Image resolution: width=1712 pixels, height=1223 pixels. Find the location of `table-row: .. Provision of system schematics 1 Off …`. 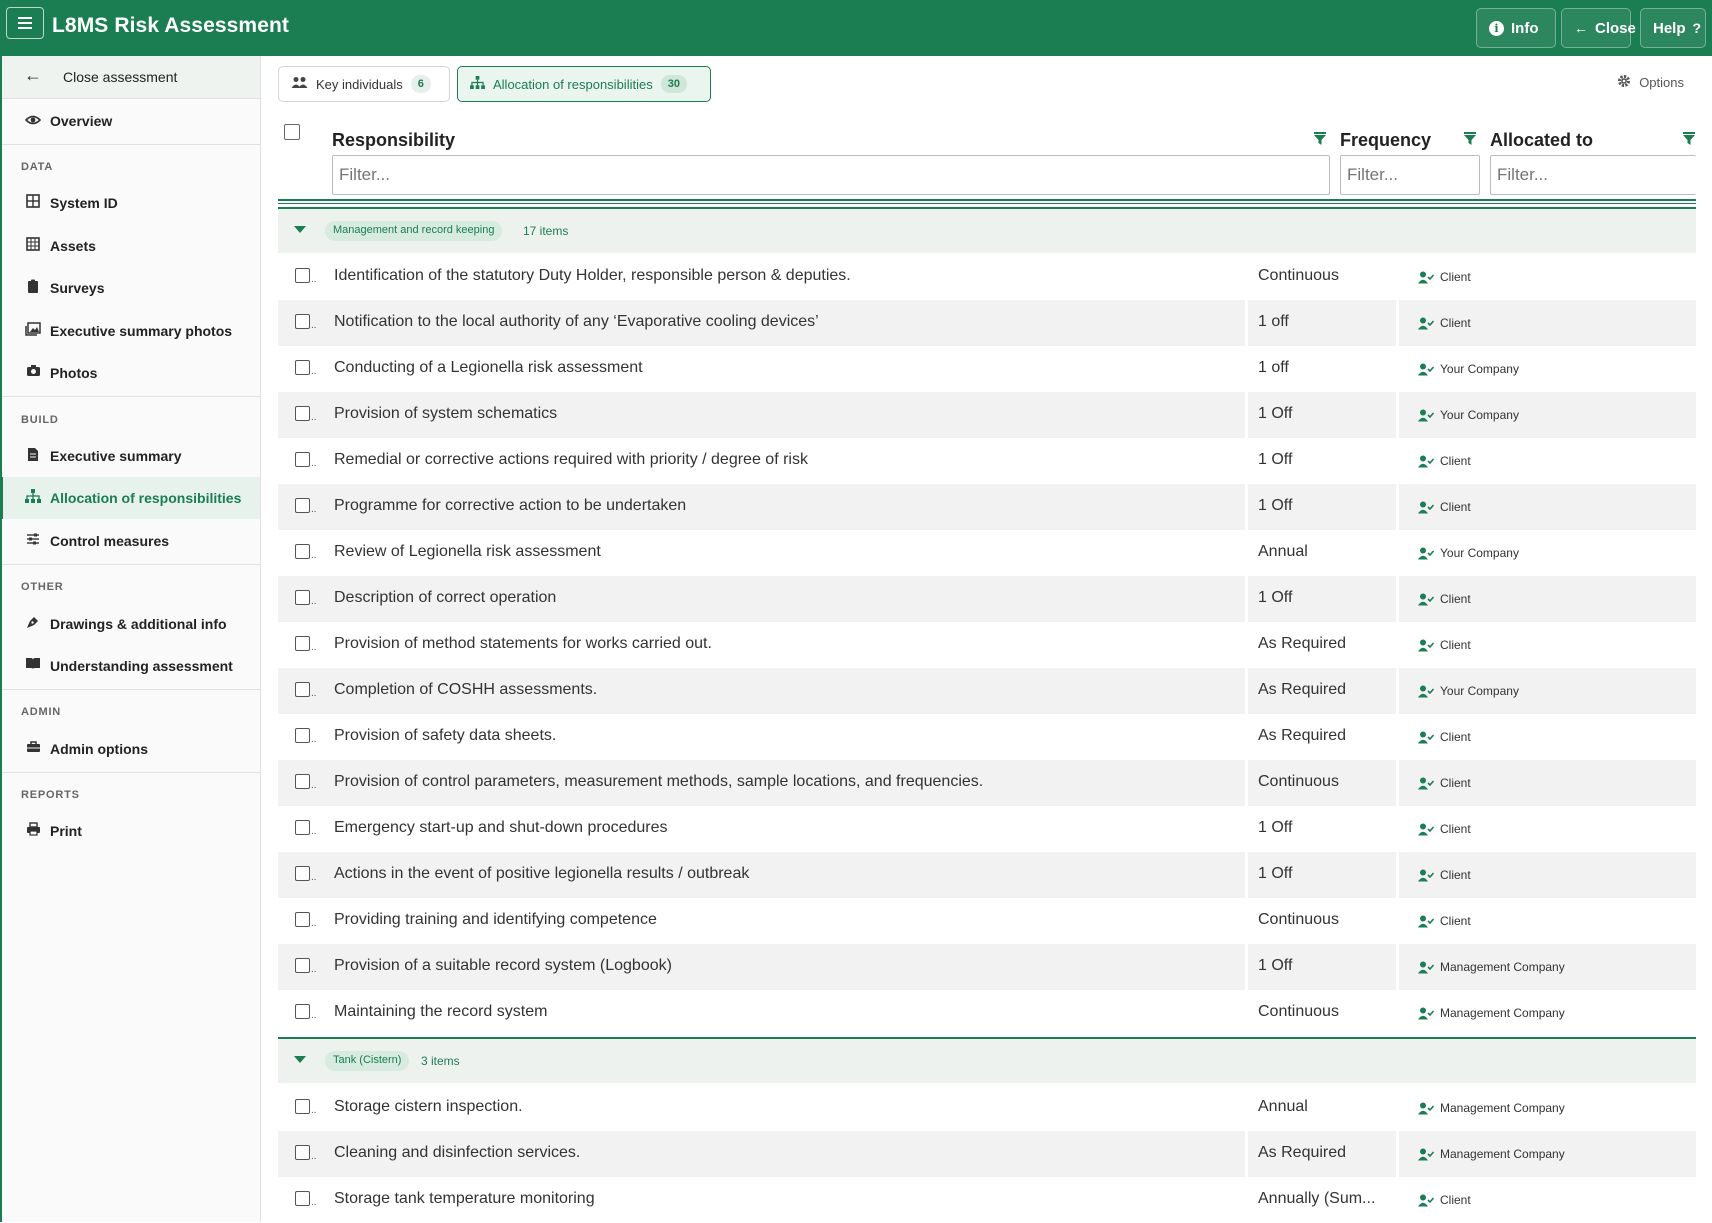

table-row: .. Provision of system schematics 1 Off … is located at coordinates (987, 415).